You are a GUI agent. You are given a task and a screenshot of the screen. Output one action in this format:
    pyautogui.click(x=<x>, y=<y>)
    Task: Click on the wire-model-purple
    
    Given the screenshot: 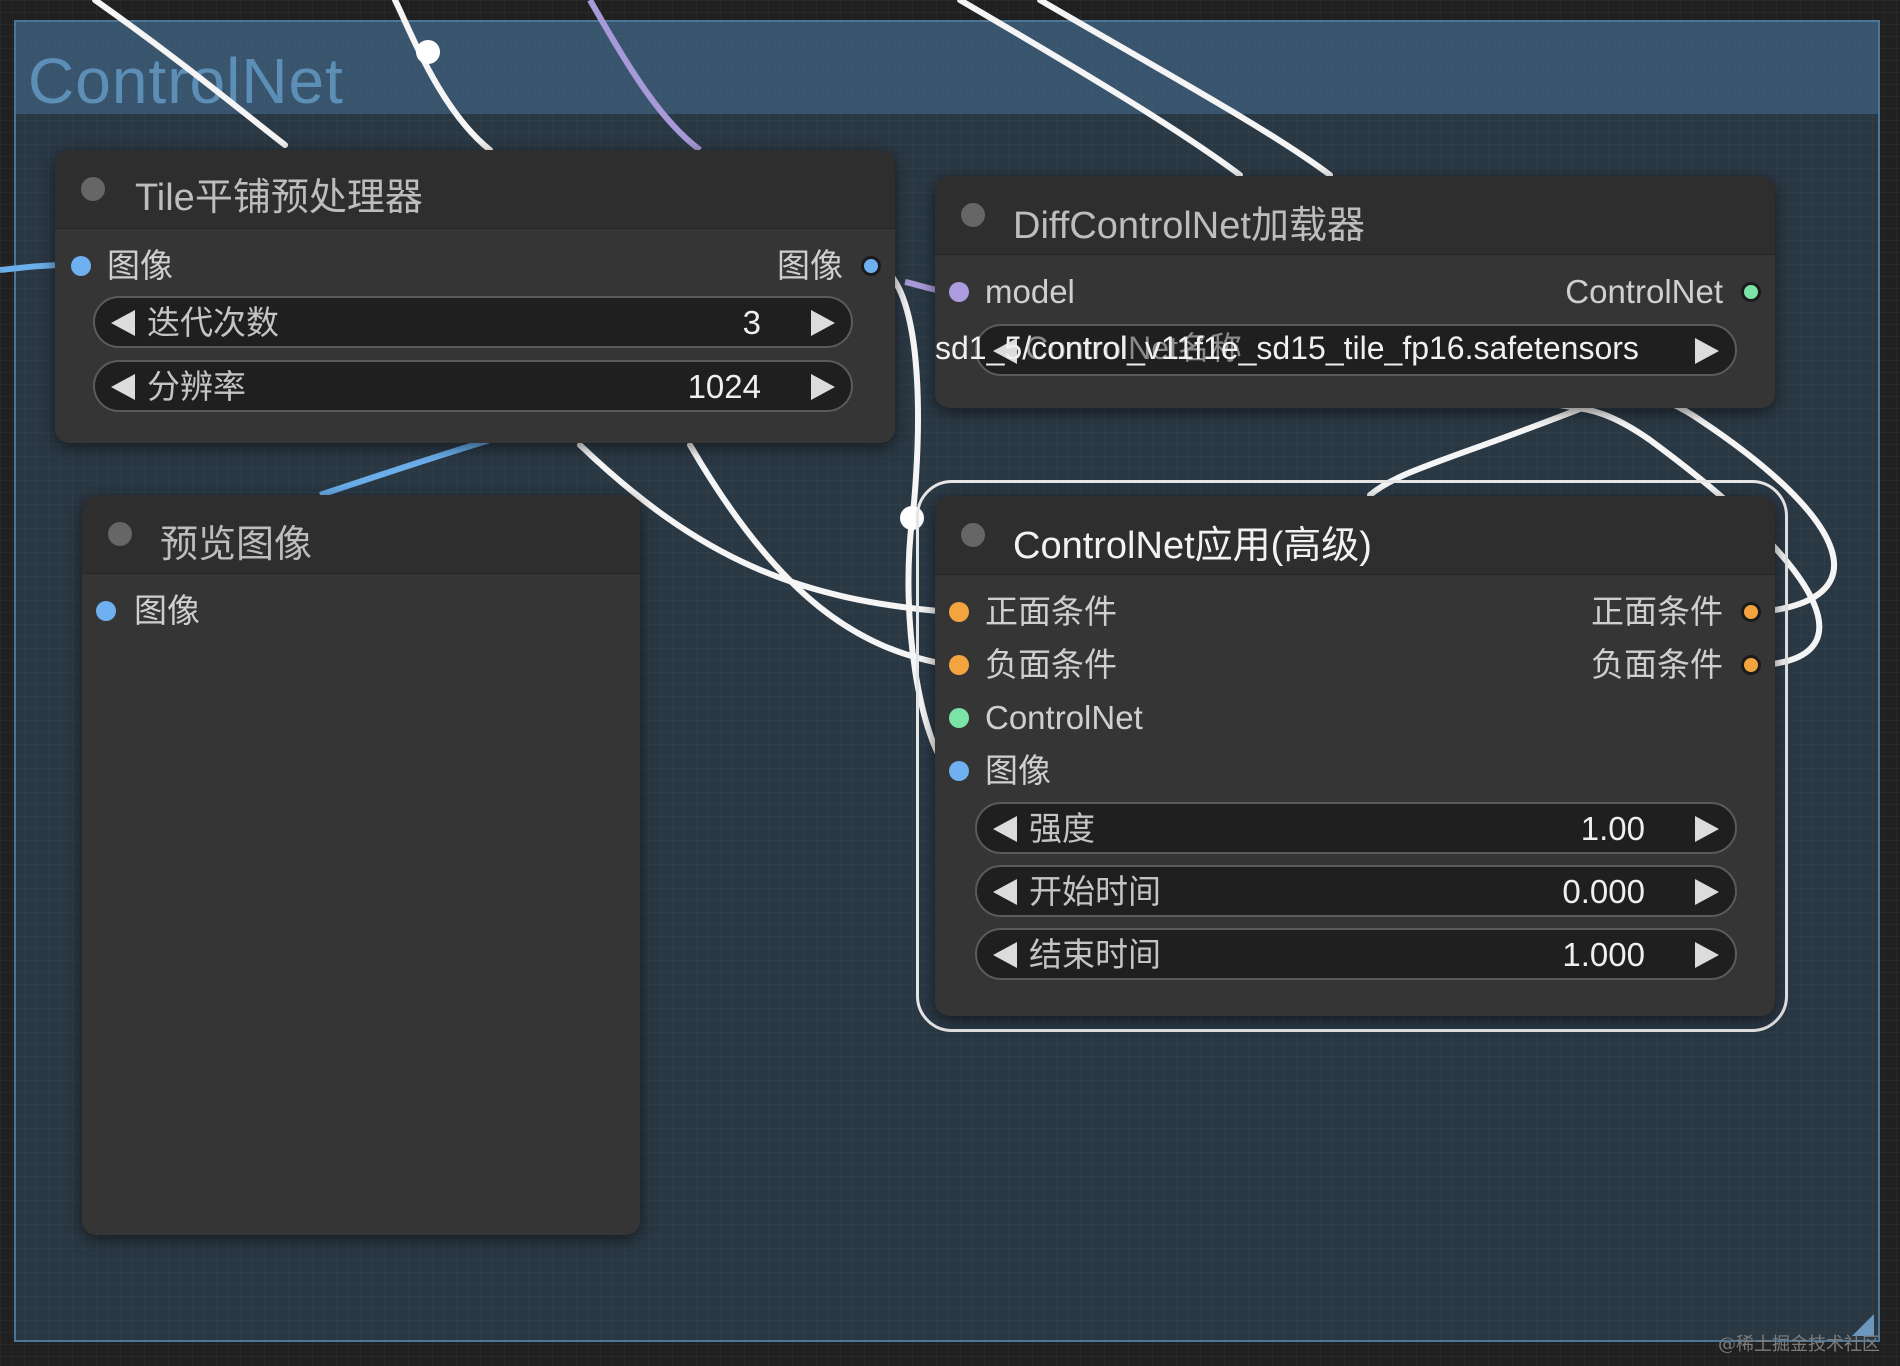 What is the action you would take?
    pyautogui.click(x=644, y=76)
    